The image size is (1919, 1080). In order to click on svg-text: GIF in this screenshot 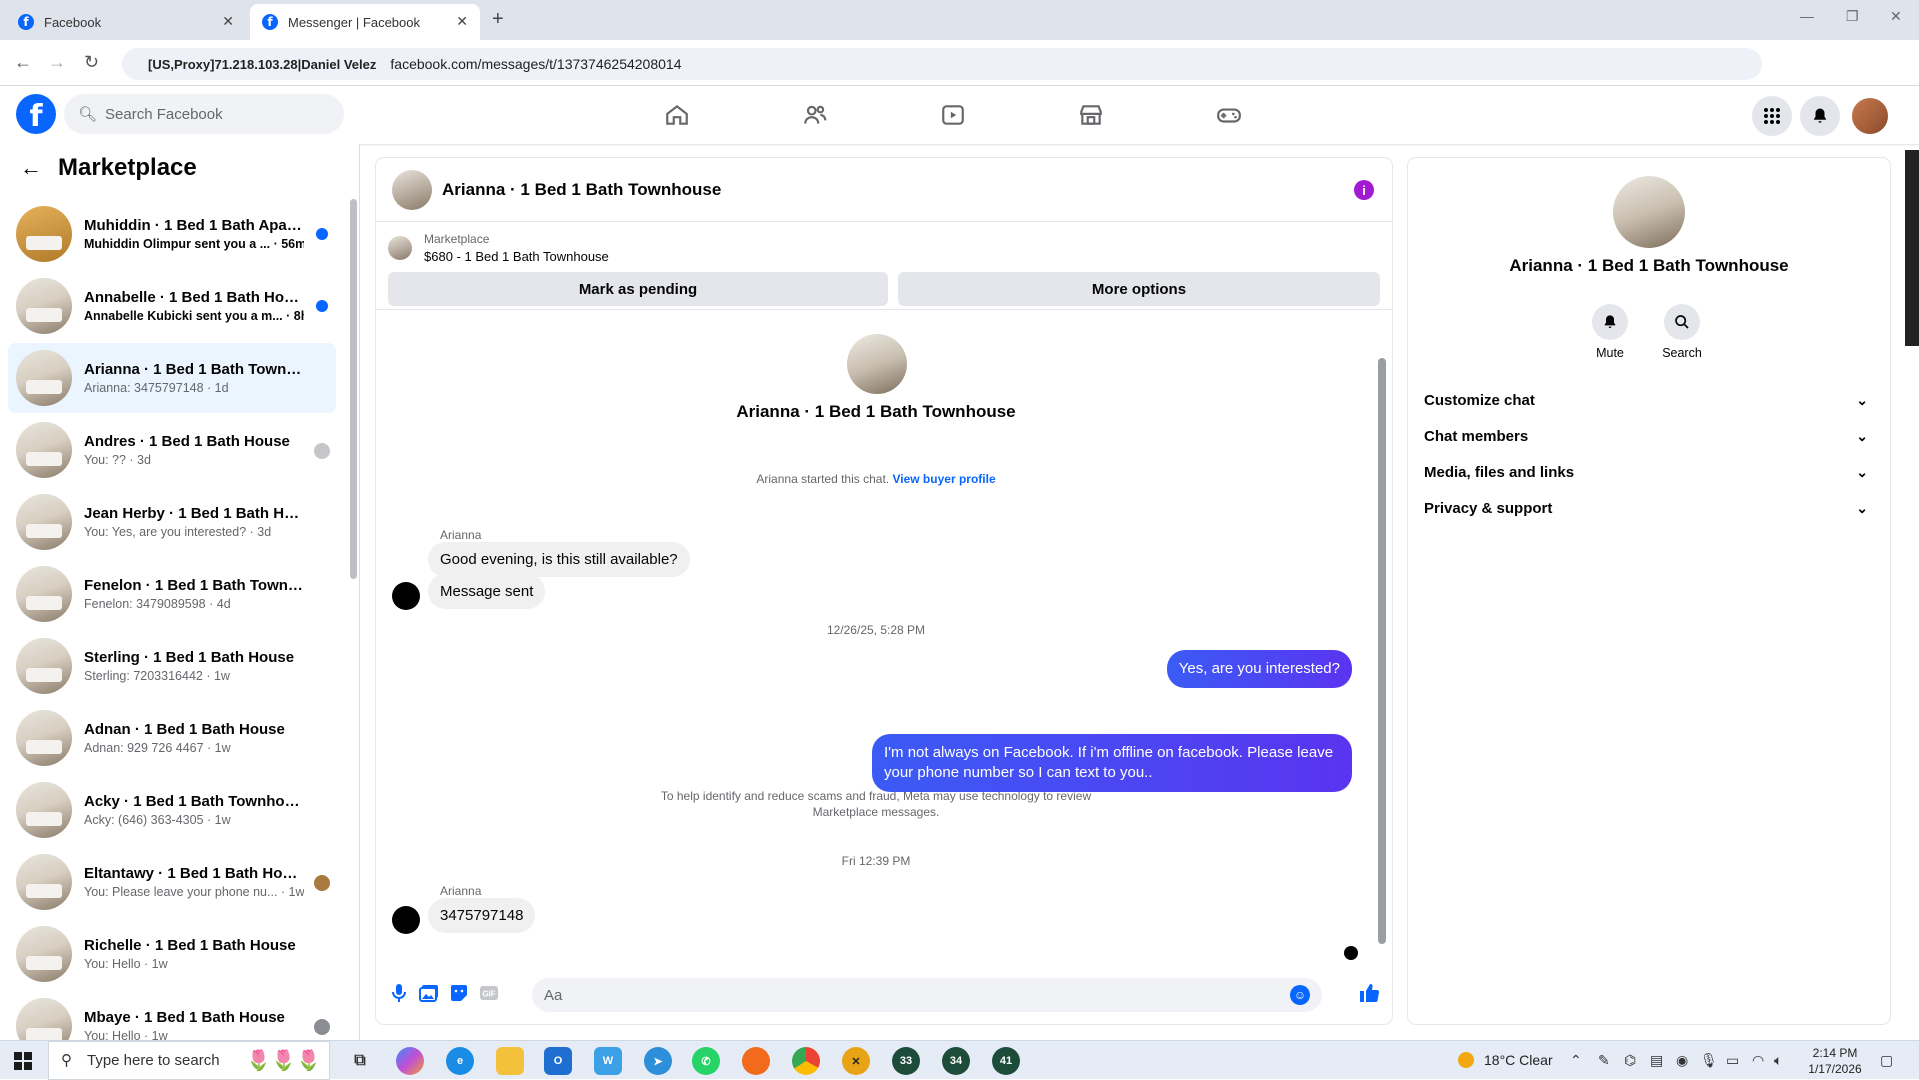, I will do `click(488, 994)`.